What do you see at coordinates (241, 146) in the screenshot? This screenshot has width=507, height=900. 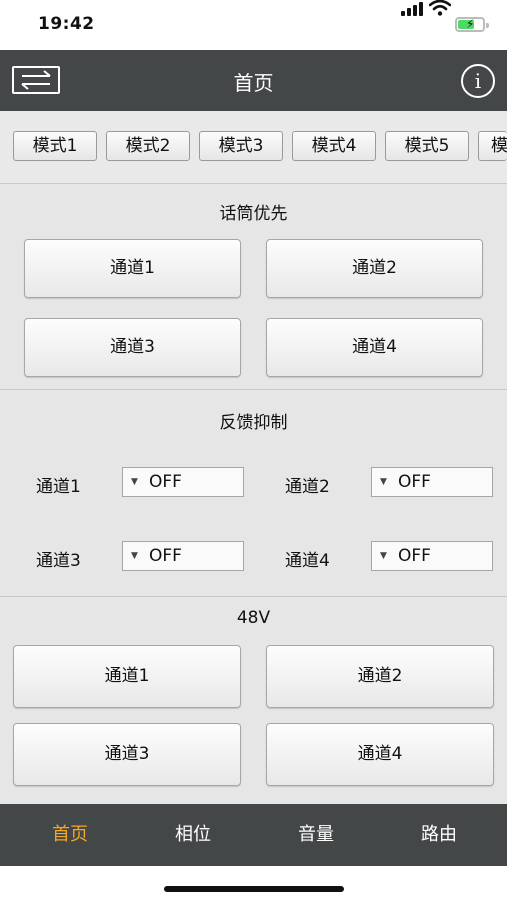 I see `mode-button-3: 模式3` at bounding box center [241, 146].